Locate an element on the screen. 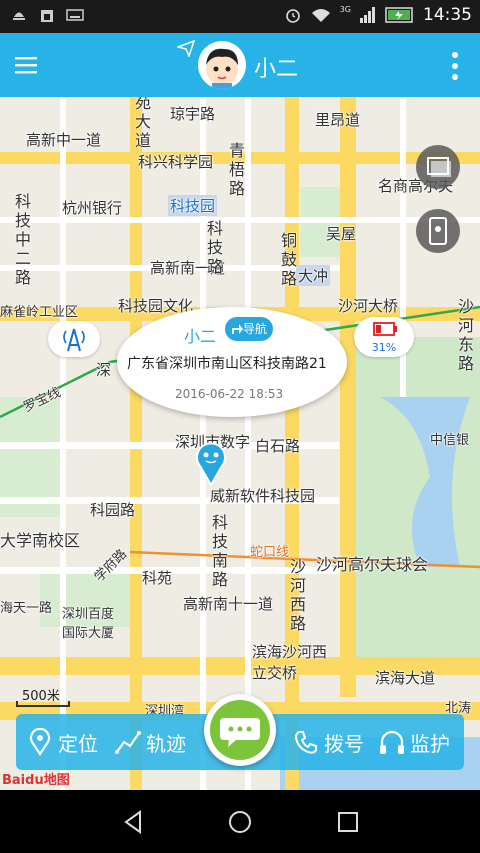 This screenshot has height=853, width=480. map-label: 滨海大道 is located at coordinates (405, 678).